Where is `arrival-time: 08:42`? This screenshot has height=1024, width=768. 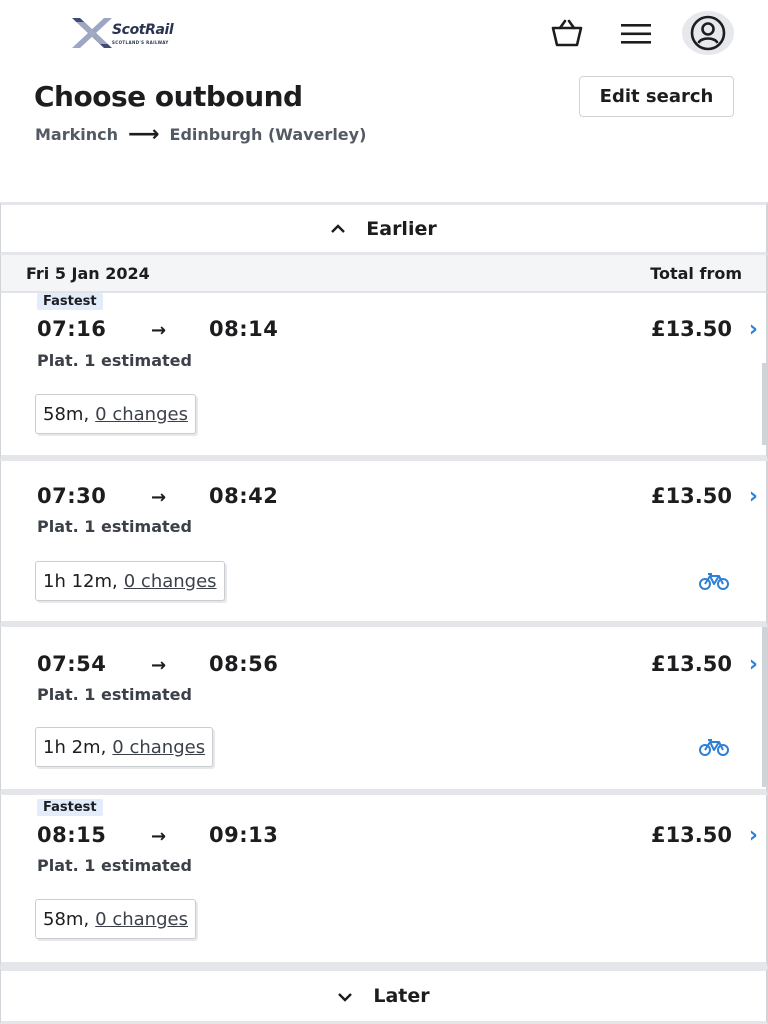 arrival-time: 08:42 is located at coordinates (244, 496).